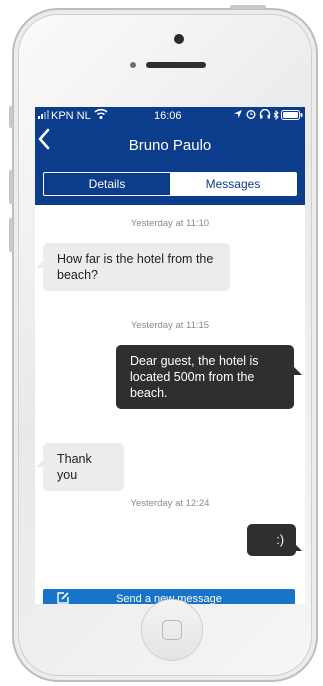  Describe the element at coordinates (170, 503) in the screenshot. I see `message-timestamp: Yesterday at 12:24` at that location.